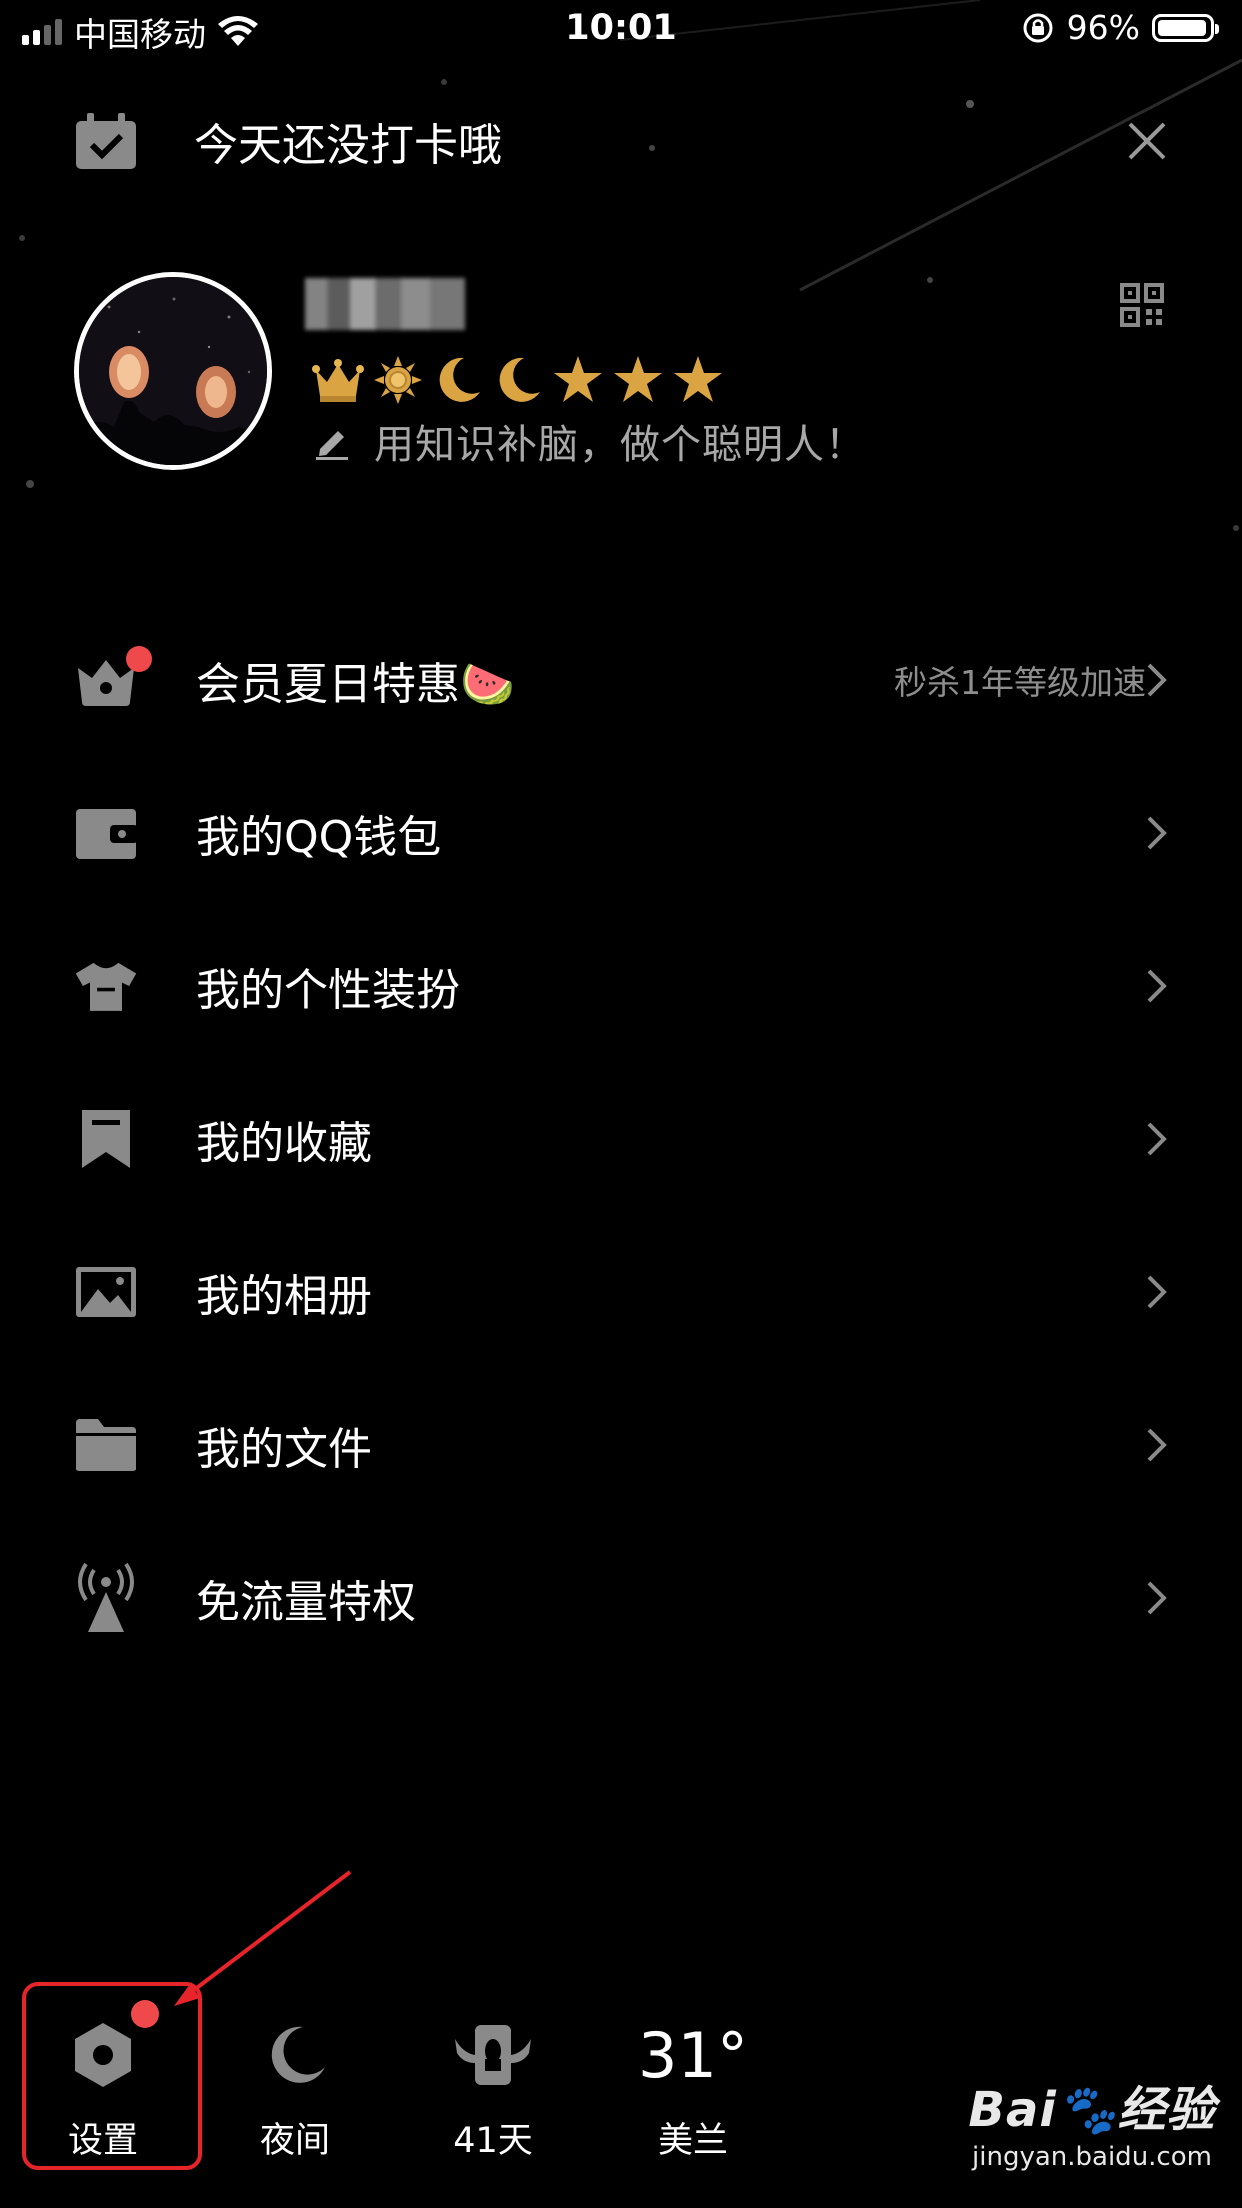 The image size is (1242, 2208). I want to click on menu-item-favorites: 我的收藏, so click(621, 1139).